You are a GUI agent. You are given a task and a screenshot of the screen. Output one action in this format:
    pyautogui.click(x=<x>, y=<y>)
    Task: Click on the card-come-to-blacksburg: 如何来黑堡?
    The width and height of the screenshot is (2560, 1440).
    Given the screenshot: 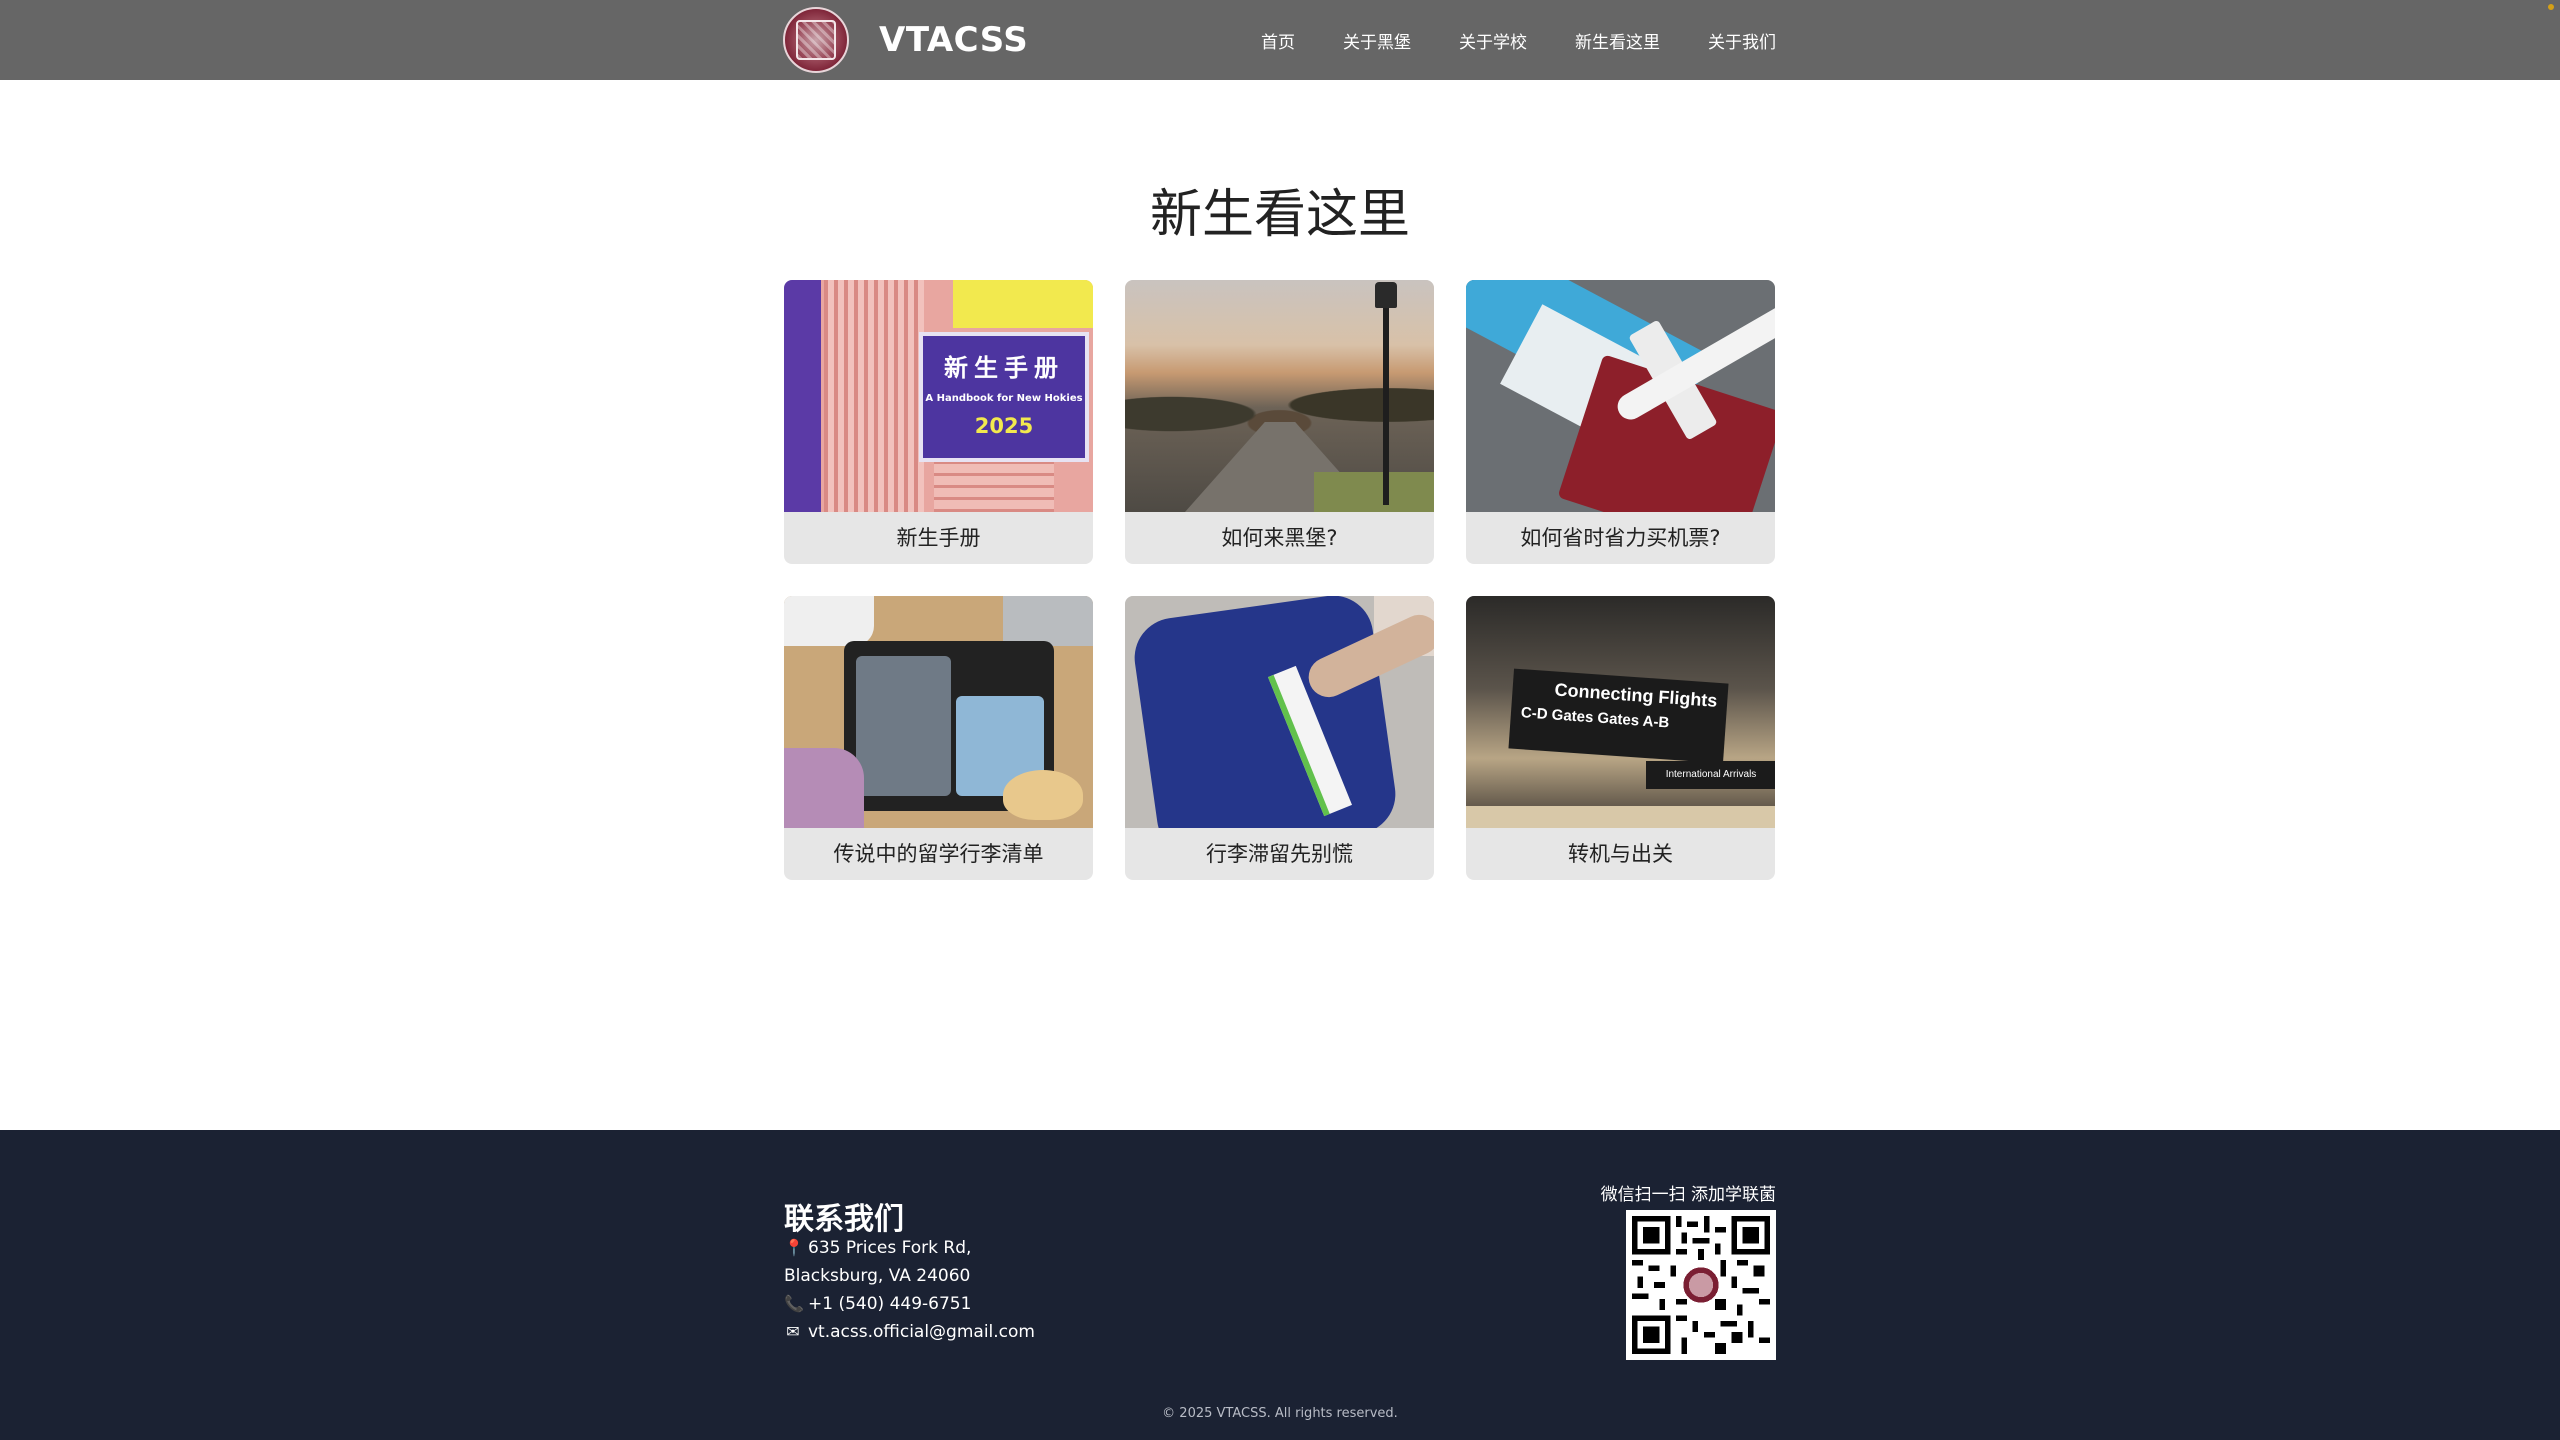 What is the action you would take?
    pyautogui.click(x=1279, y=422)
    